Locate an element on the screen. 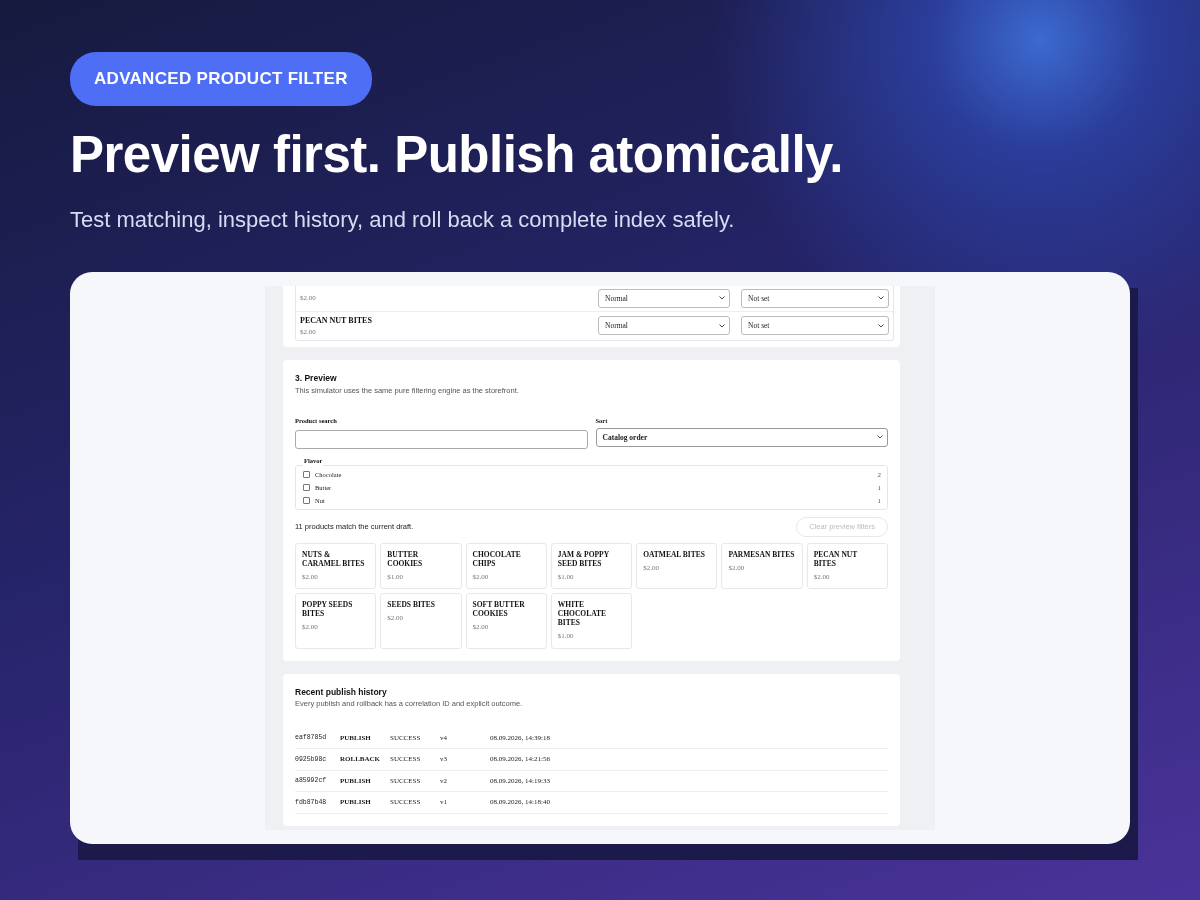  section-title: Recent publish history is located at coordinates (341, 692).